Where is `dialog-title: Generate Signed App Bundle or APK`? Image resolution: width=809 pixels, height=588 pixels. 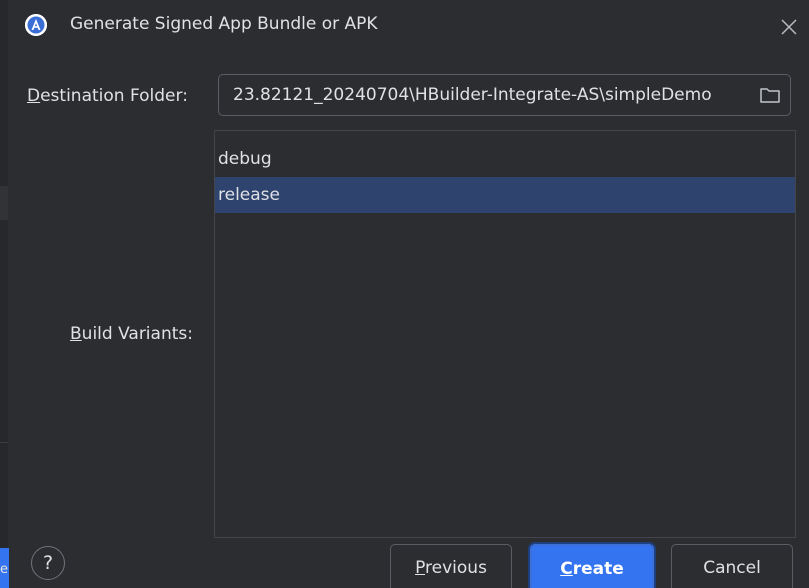
dialog-title: Generate Signed App Bundle or APK is located at coordinates (224, 24).